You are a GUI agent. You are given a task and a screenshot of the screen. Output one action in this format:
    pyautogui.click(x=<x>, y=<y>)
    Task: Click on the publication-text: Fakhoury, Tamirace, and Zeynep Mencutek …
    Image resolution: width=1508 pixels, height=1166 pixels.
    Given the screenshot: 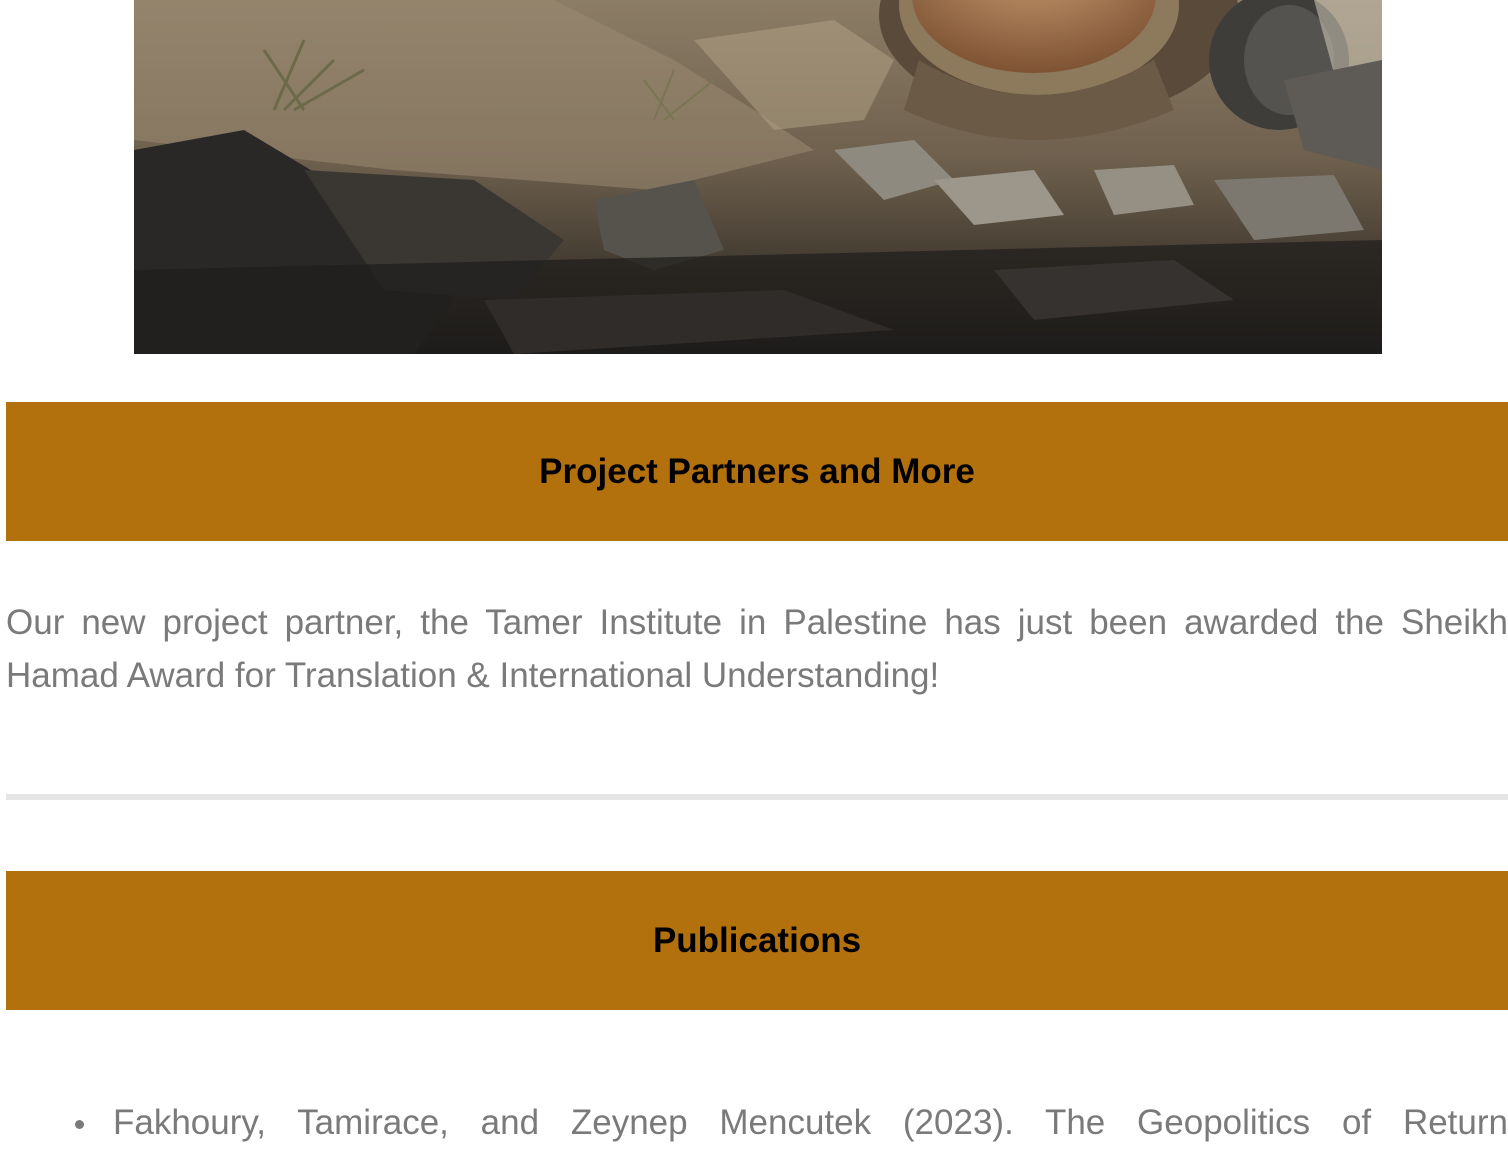 What is the action you would take?
    pyautogui.click(x=810, y=1122)
    